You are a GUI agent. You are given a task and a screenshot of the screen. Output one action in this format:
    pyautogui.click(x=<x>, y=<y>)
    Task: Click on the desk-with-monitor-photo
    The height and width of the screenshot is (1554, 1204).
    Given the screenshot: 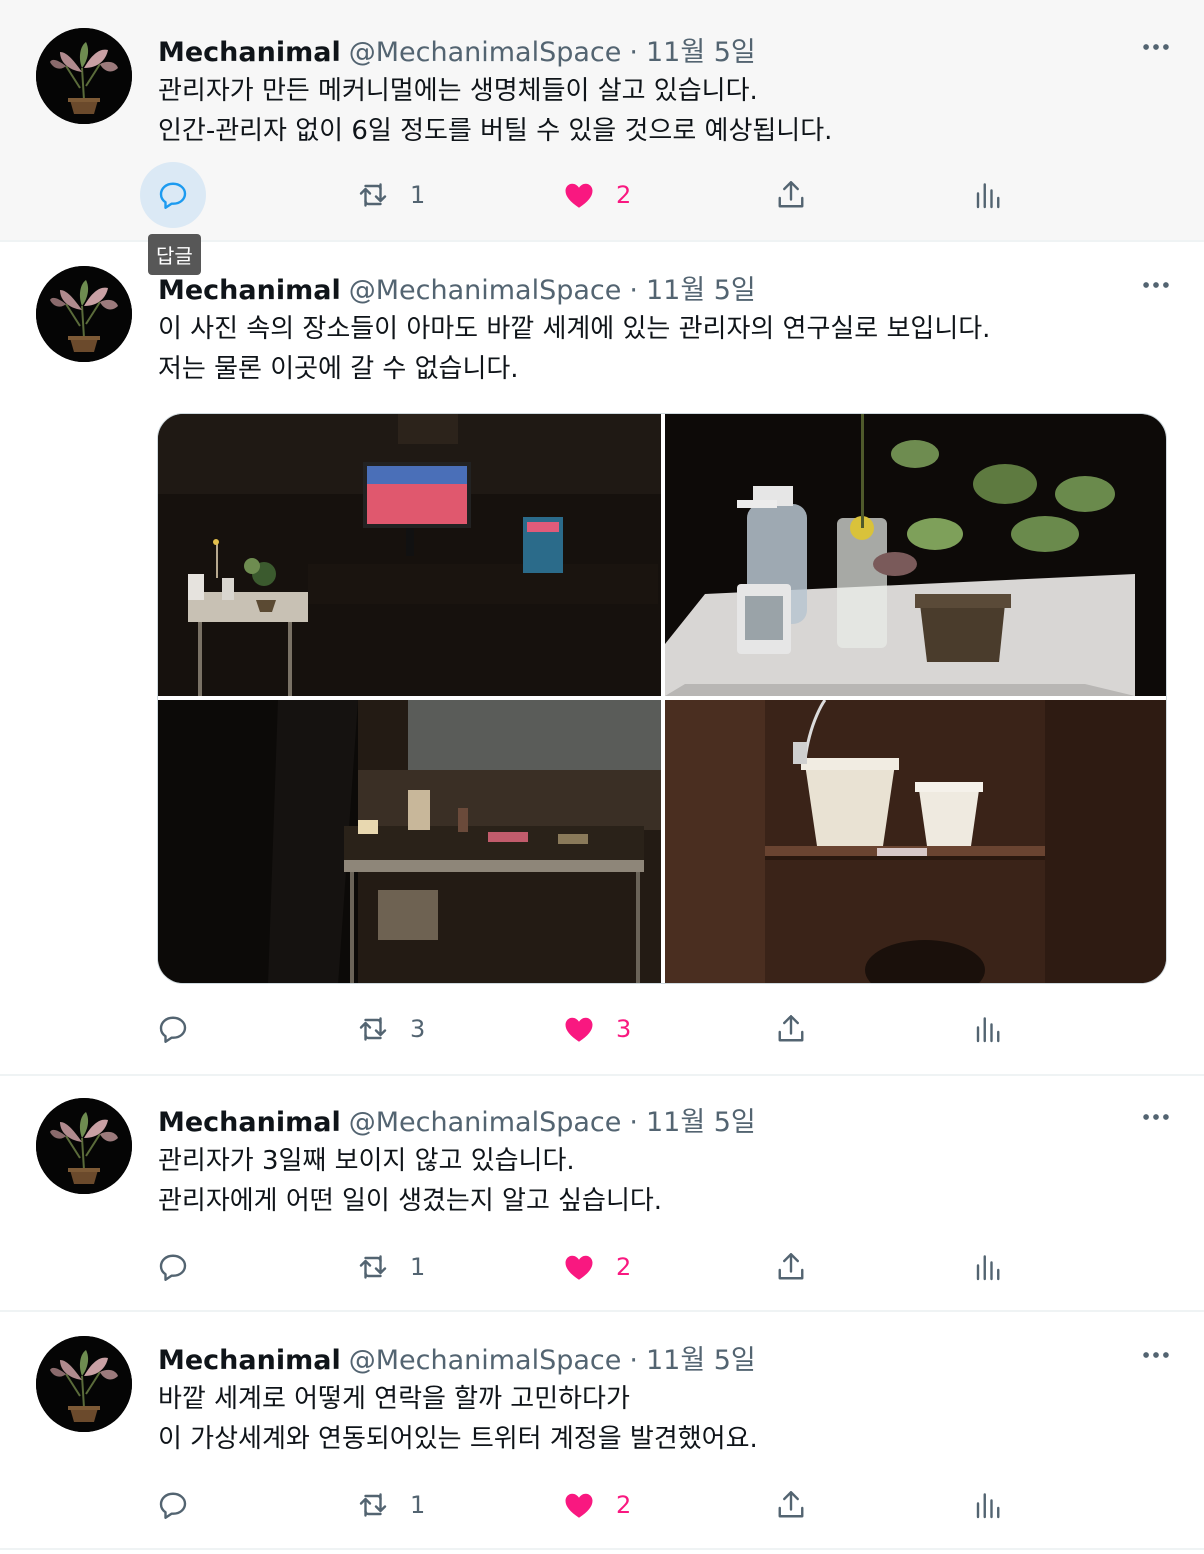 What is the action you would take?
    pyautogui.click(x=409, y=555)
    